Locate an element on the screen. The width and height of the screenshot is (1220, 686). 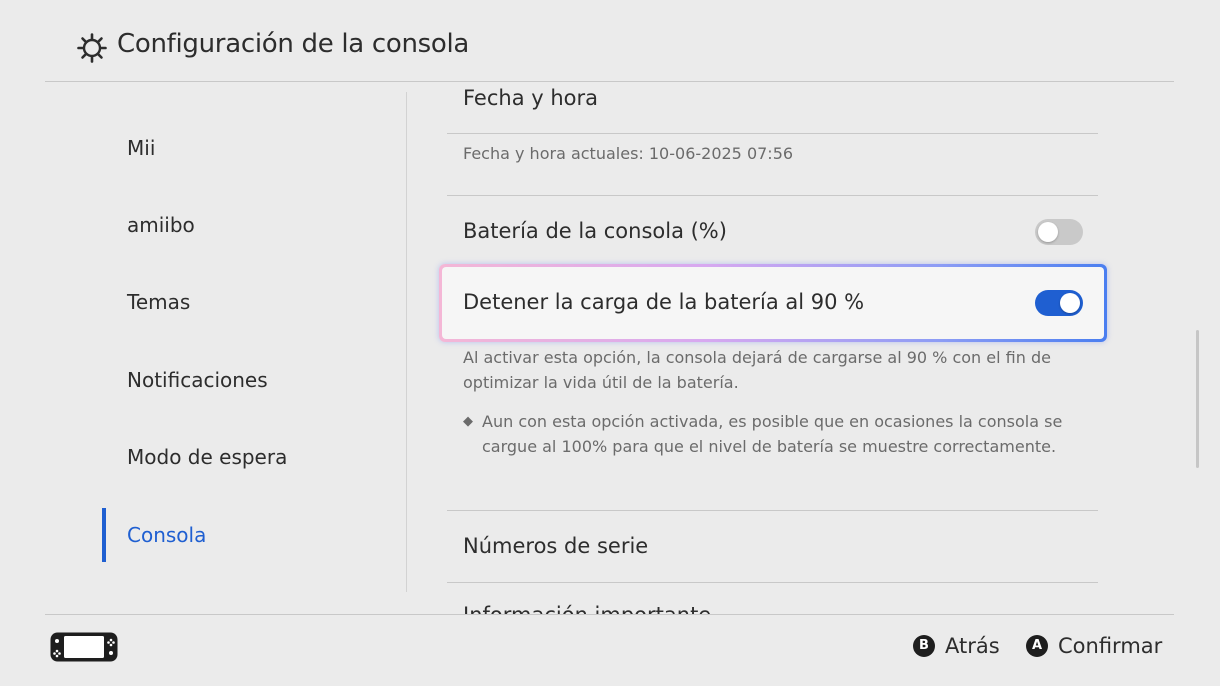
confirm-label: Confirmar is located at coordinates (1110, 646).